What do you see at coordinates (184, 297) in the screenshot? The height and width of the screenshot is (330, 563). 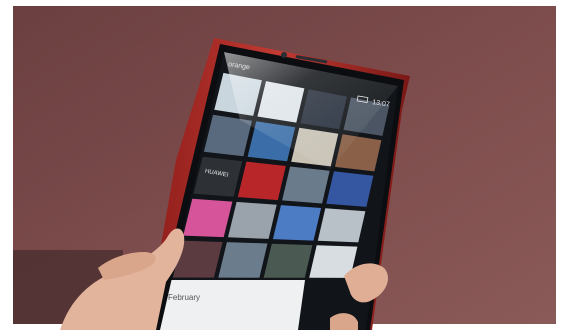 I see `section-label-february: February` at bounding box center [184, 297].